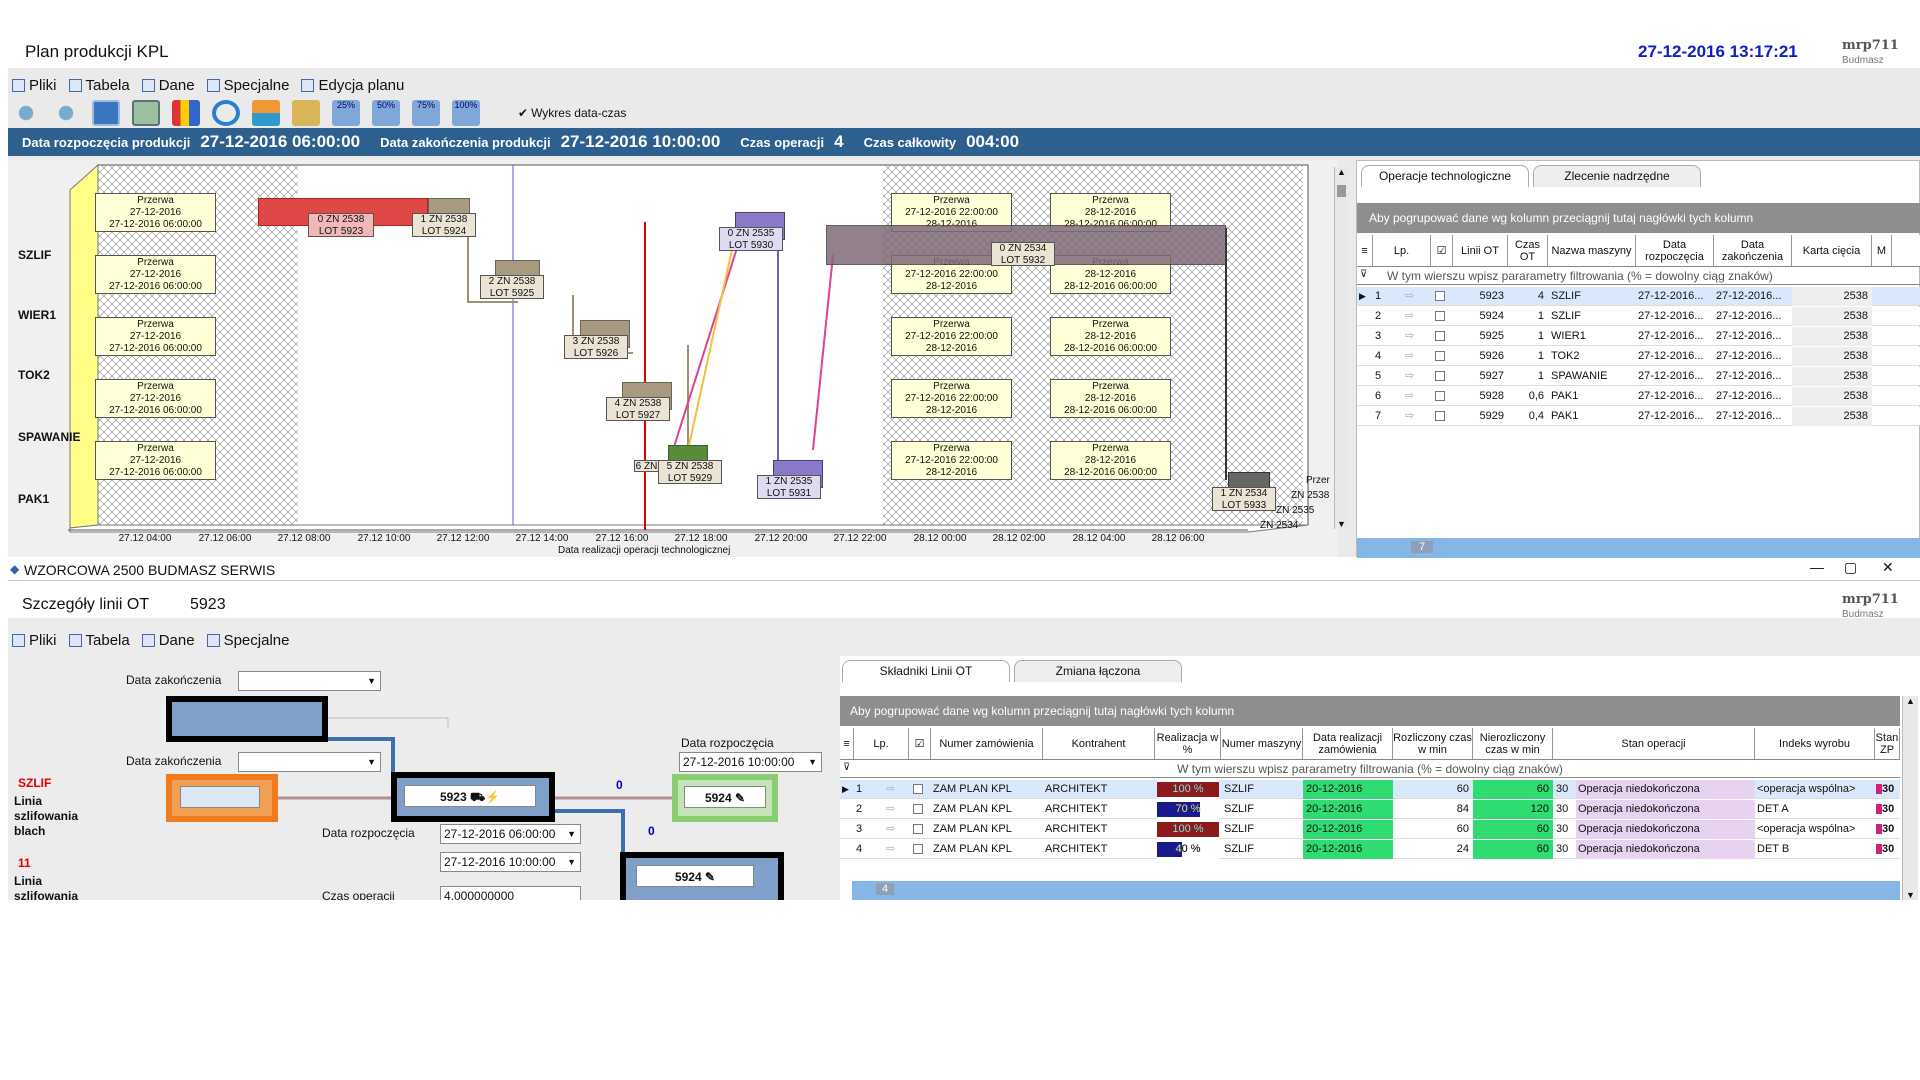  What do you see at coordinates (155, 398) in the screenshot?
I see `break-left-4: Przerwa 27-12-2016 27-12-2016 06:00:00` at bounding box center [155, 398].